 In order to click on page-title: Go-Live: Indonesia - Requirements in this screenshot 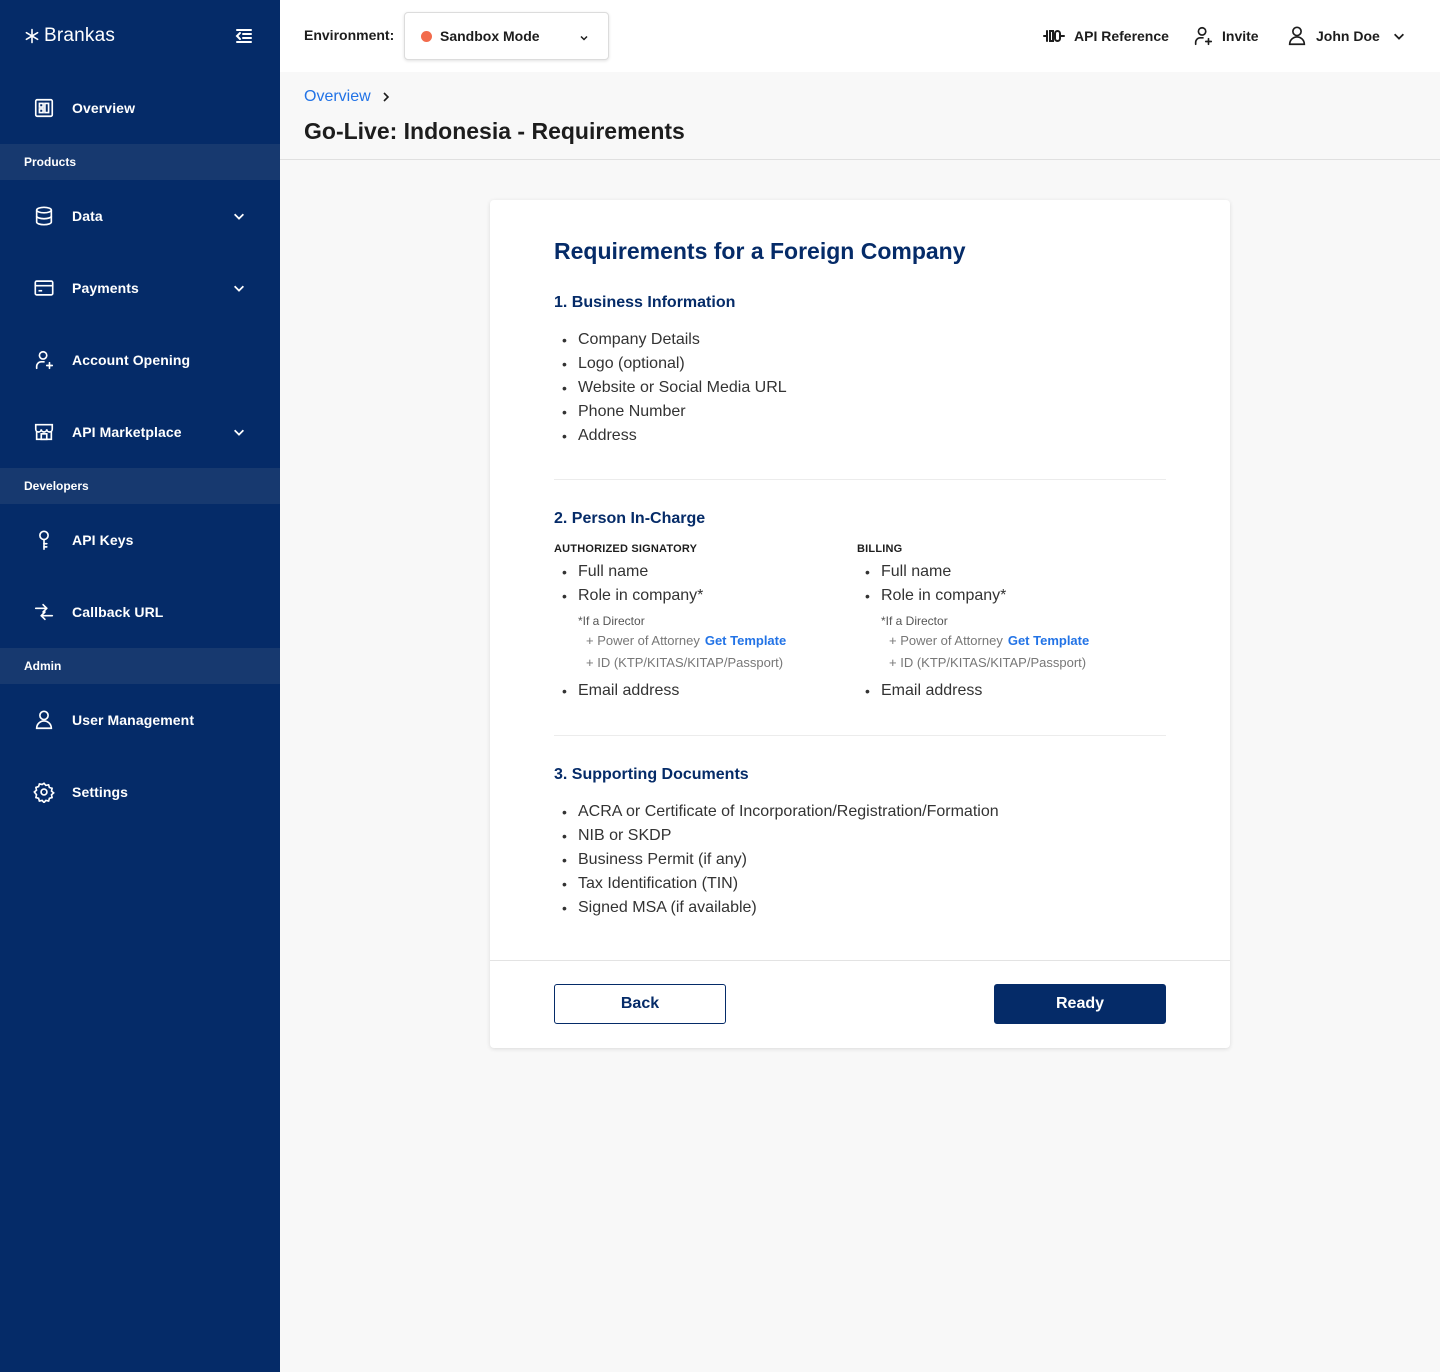, I will do `click(494, 131)`.